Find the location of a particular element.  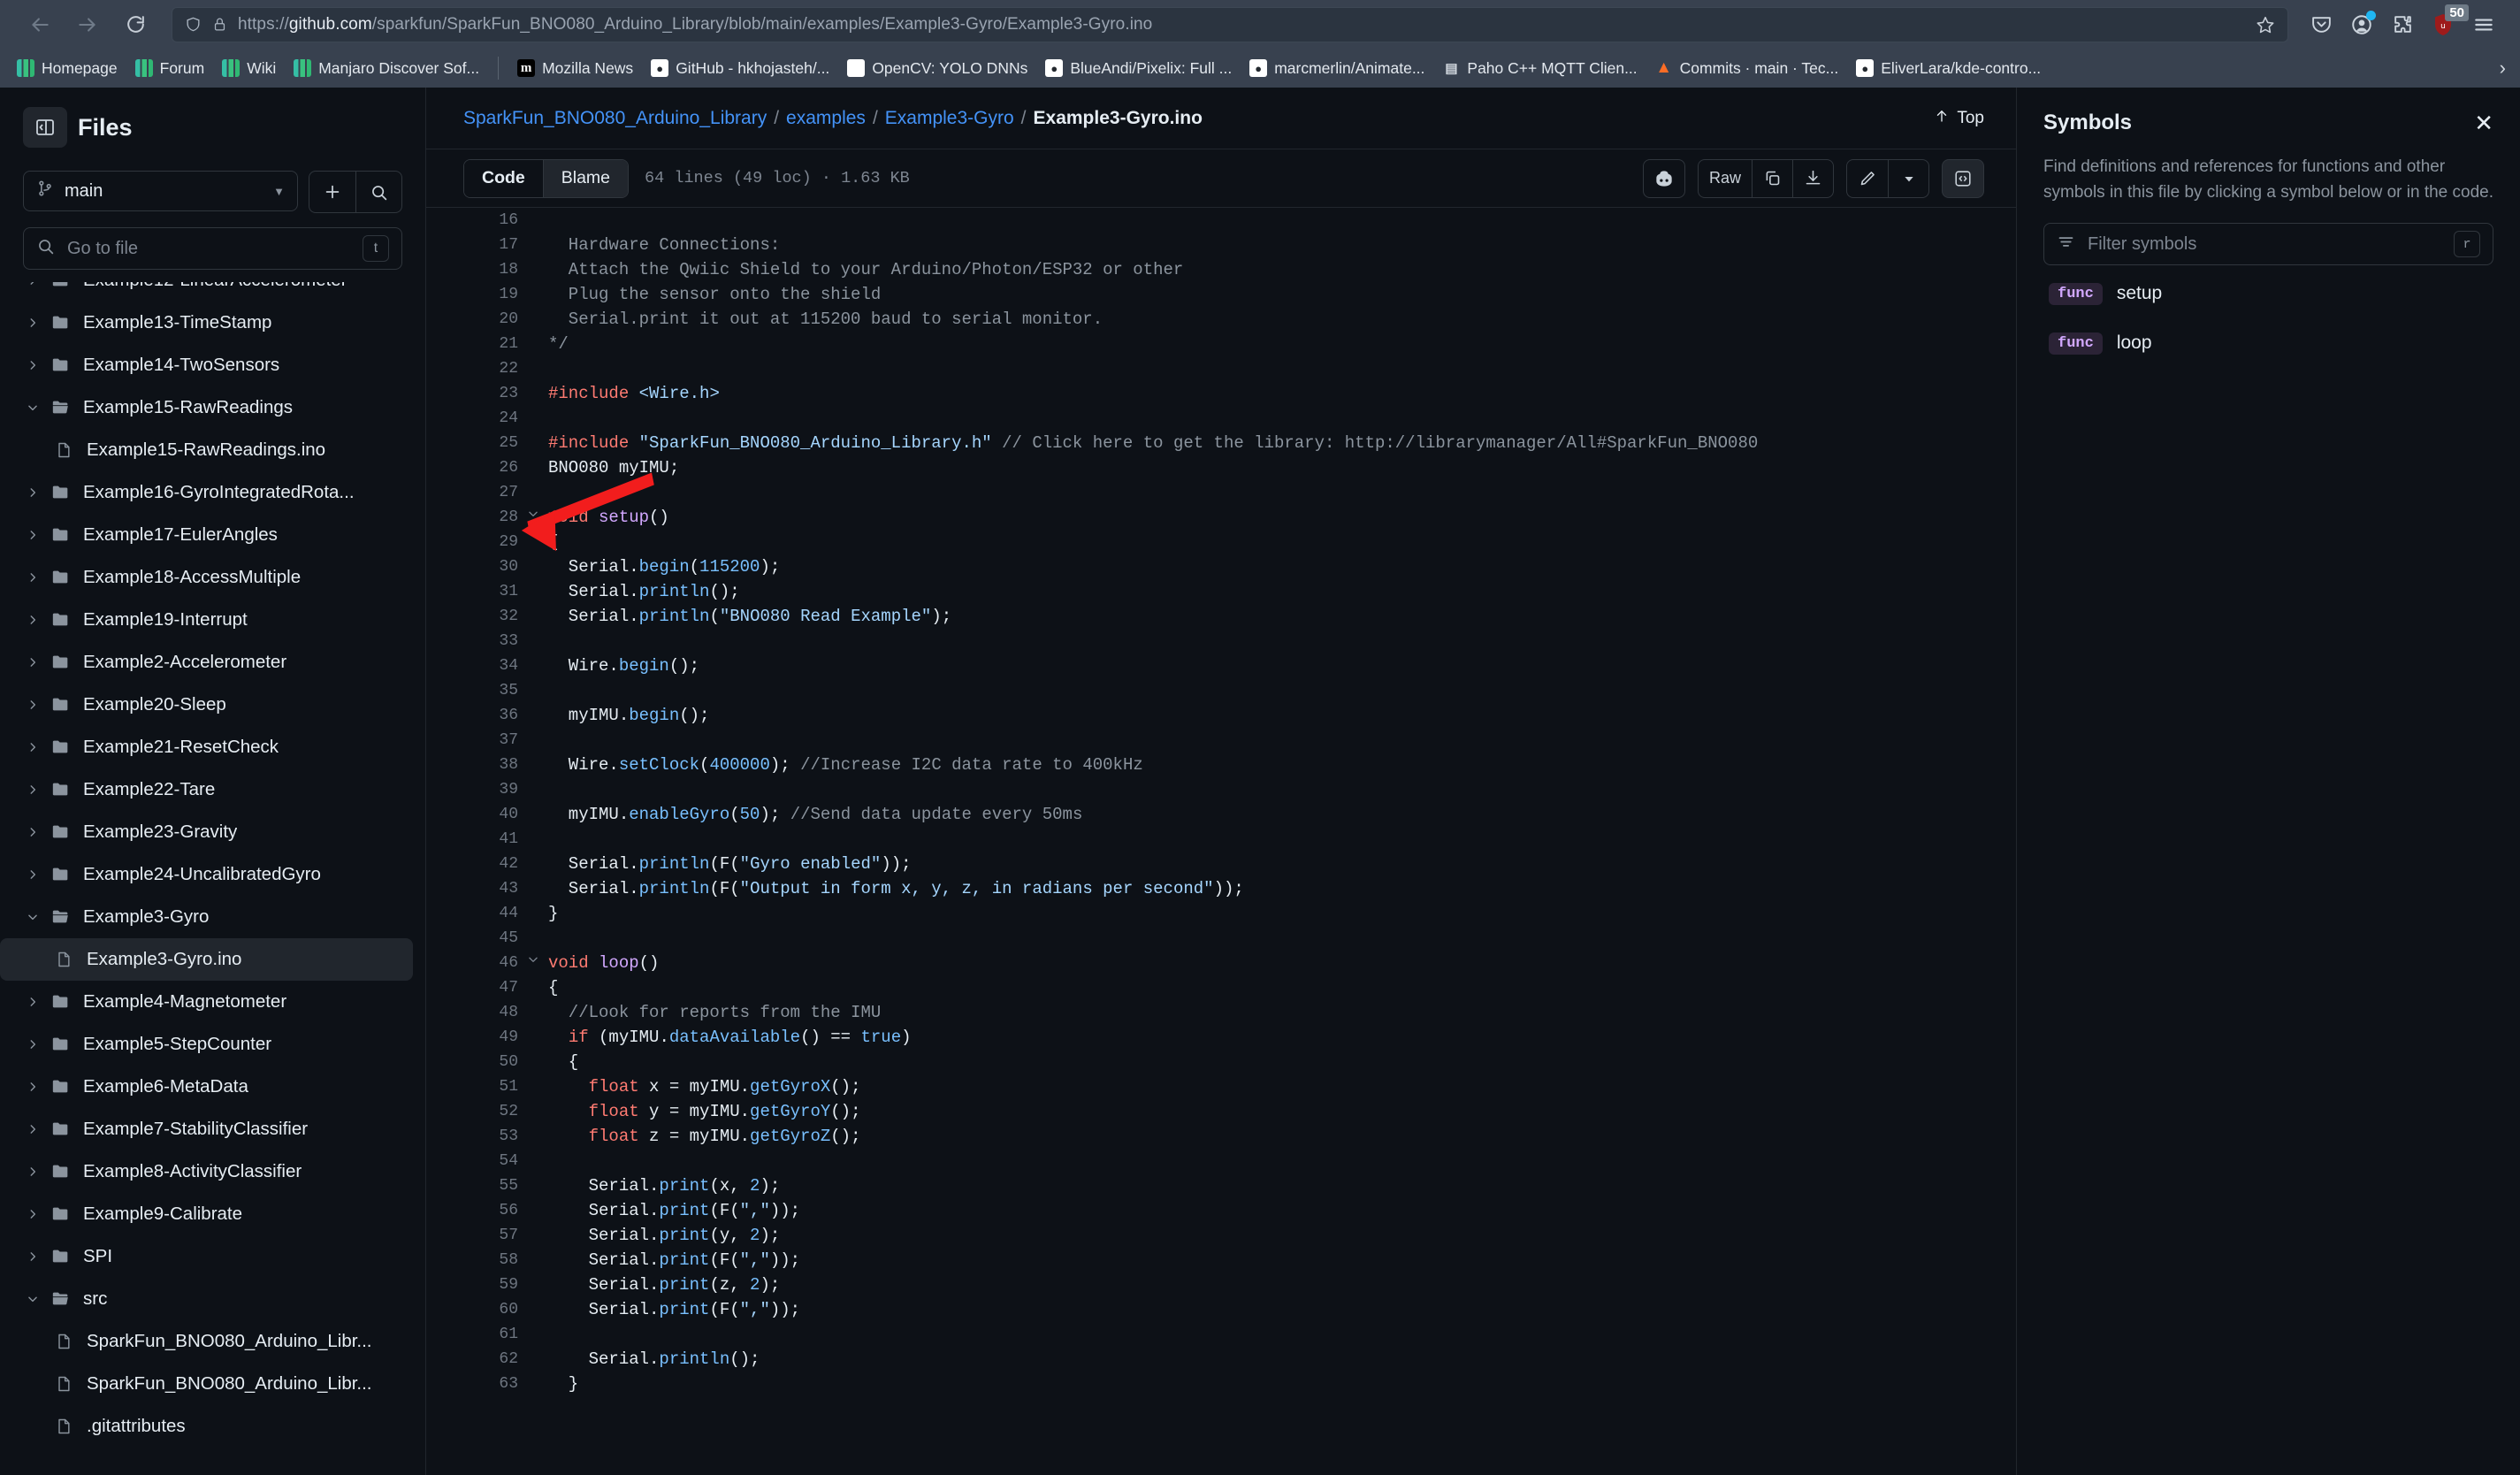

go-to-file-search: t is located at coordinates (212, 249).